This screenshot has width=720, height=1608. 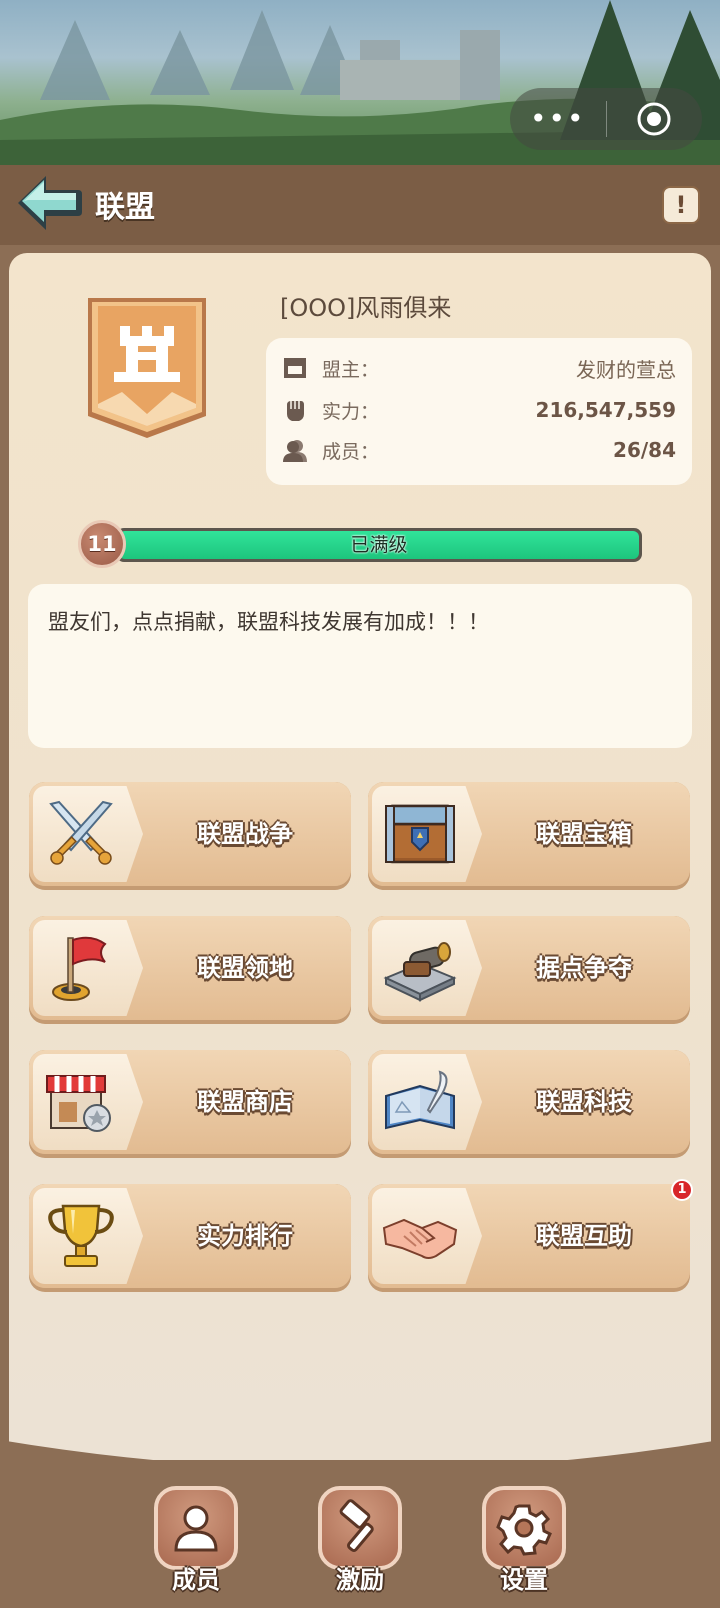 What do you see at coordinates (584, 834) in the screenshot?
I see `alliance-chest-label: 联盟宝箱` at bounding box center [584, 834].